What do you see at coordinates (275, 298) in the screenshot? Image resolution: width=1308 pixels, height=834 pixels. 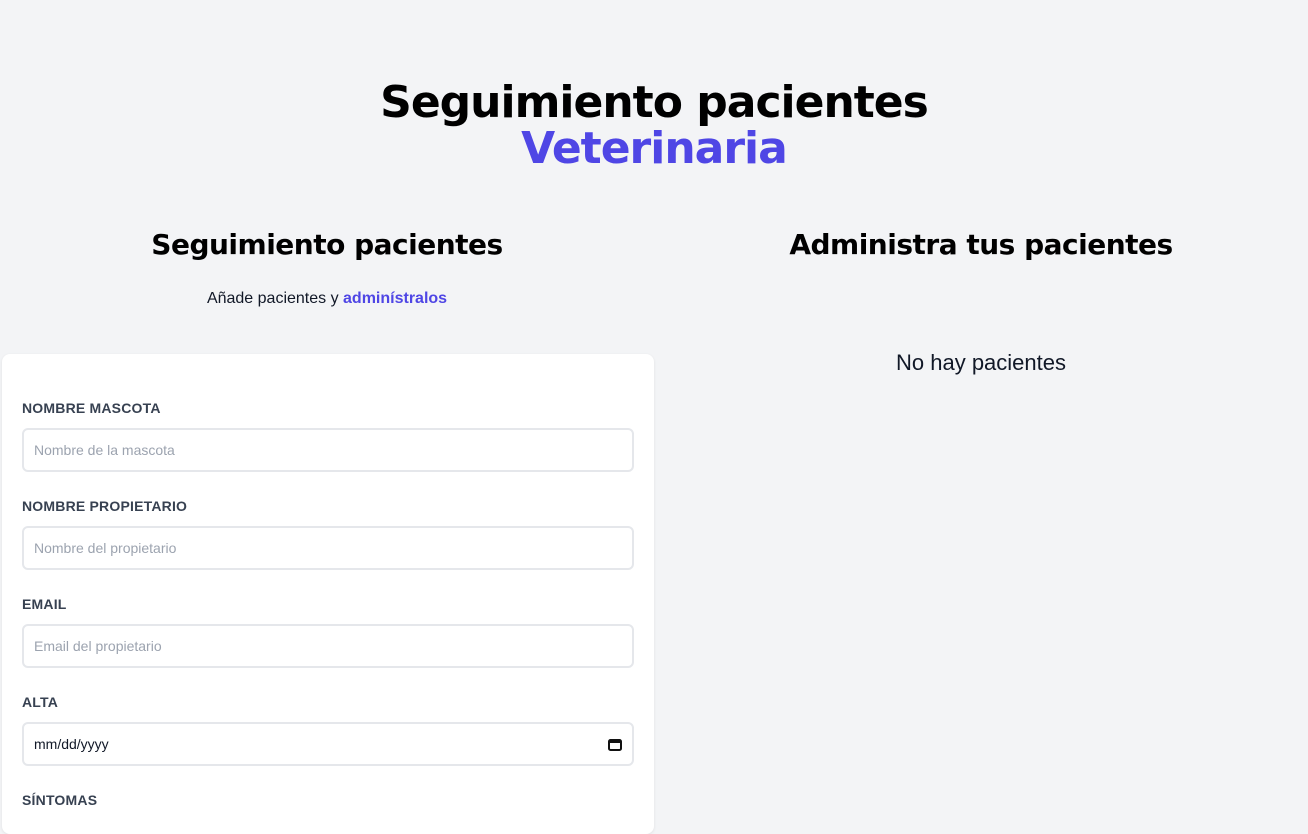 I see `lead-text: Añade pacientes y` at bounding box center [275, 298].